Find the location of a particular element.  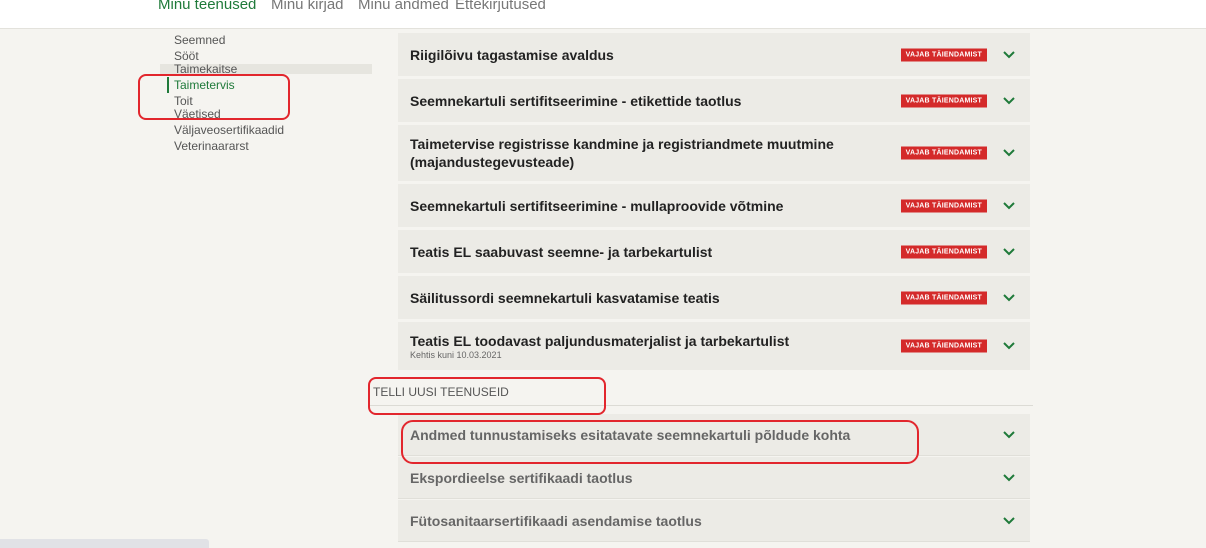

service-title: Riigilõivu tagastamise avaldus is located at coordinates (512, 54).